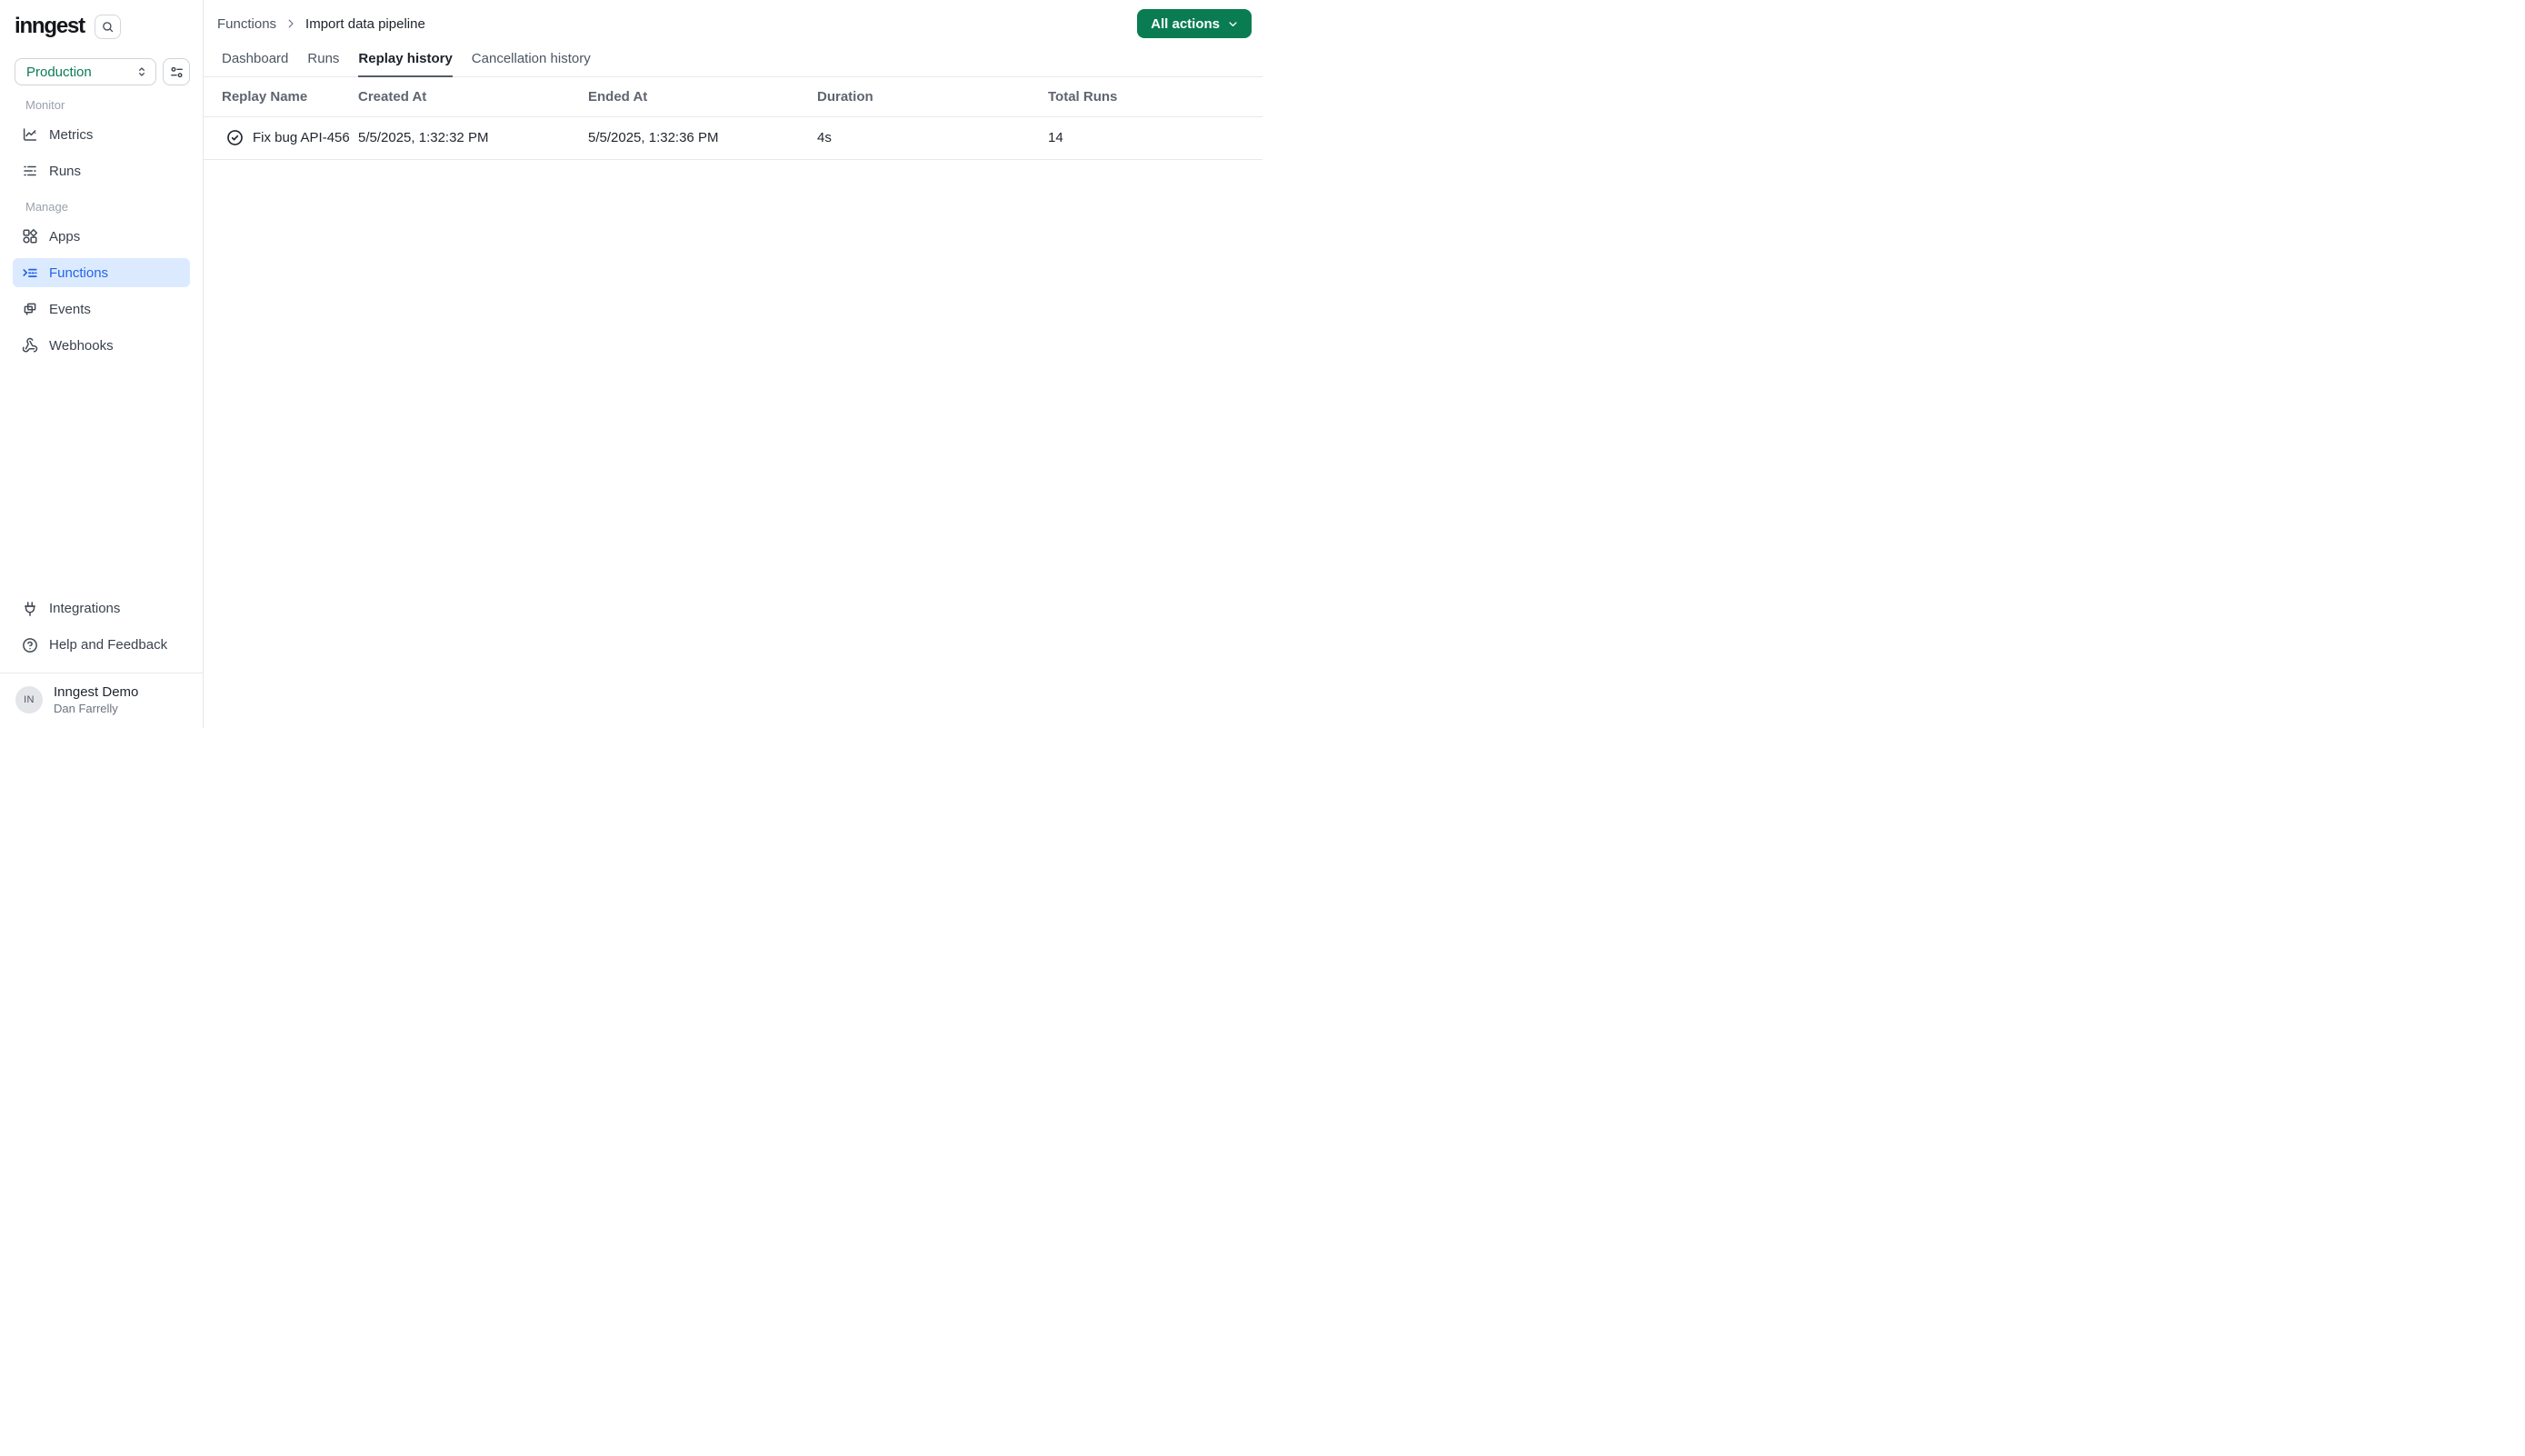 The image size is (2525, 1456). What do you see at coordinates (30, 171) in the screenshot?
I see `list-icon` at bounding box center [30, 171].